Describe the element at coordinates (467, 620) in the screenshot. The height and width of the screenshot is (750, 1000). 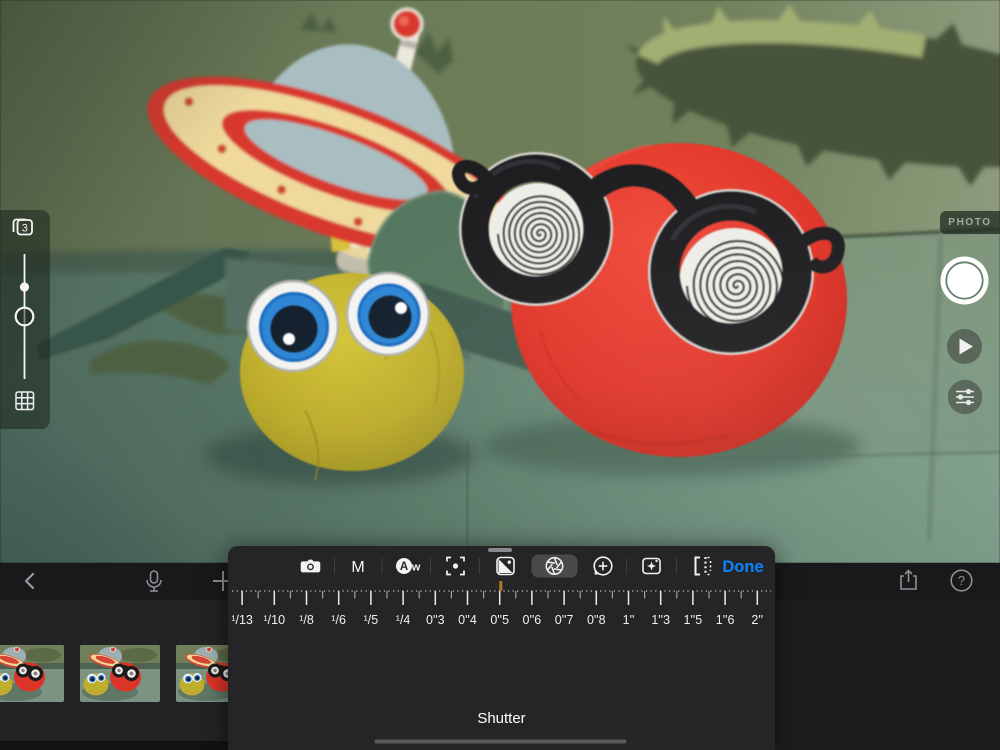
I see `svg-text: 0''4` at that location.